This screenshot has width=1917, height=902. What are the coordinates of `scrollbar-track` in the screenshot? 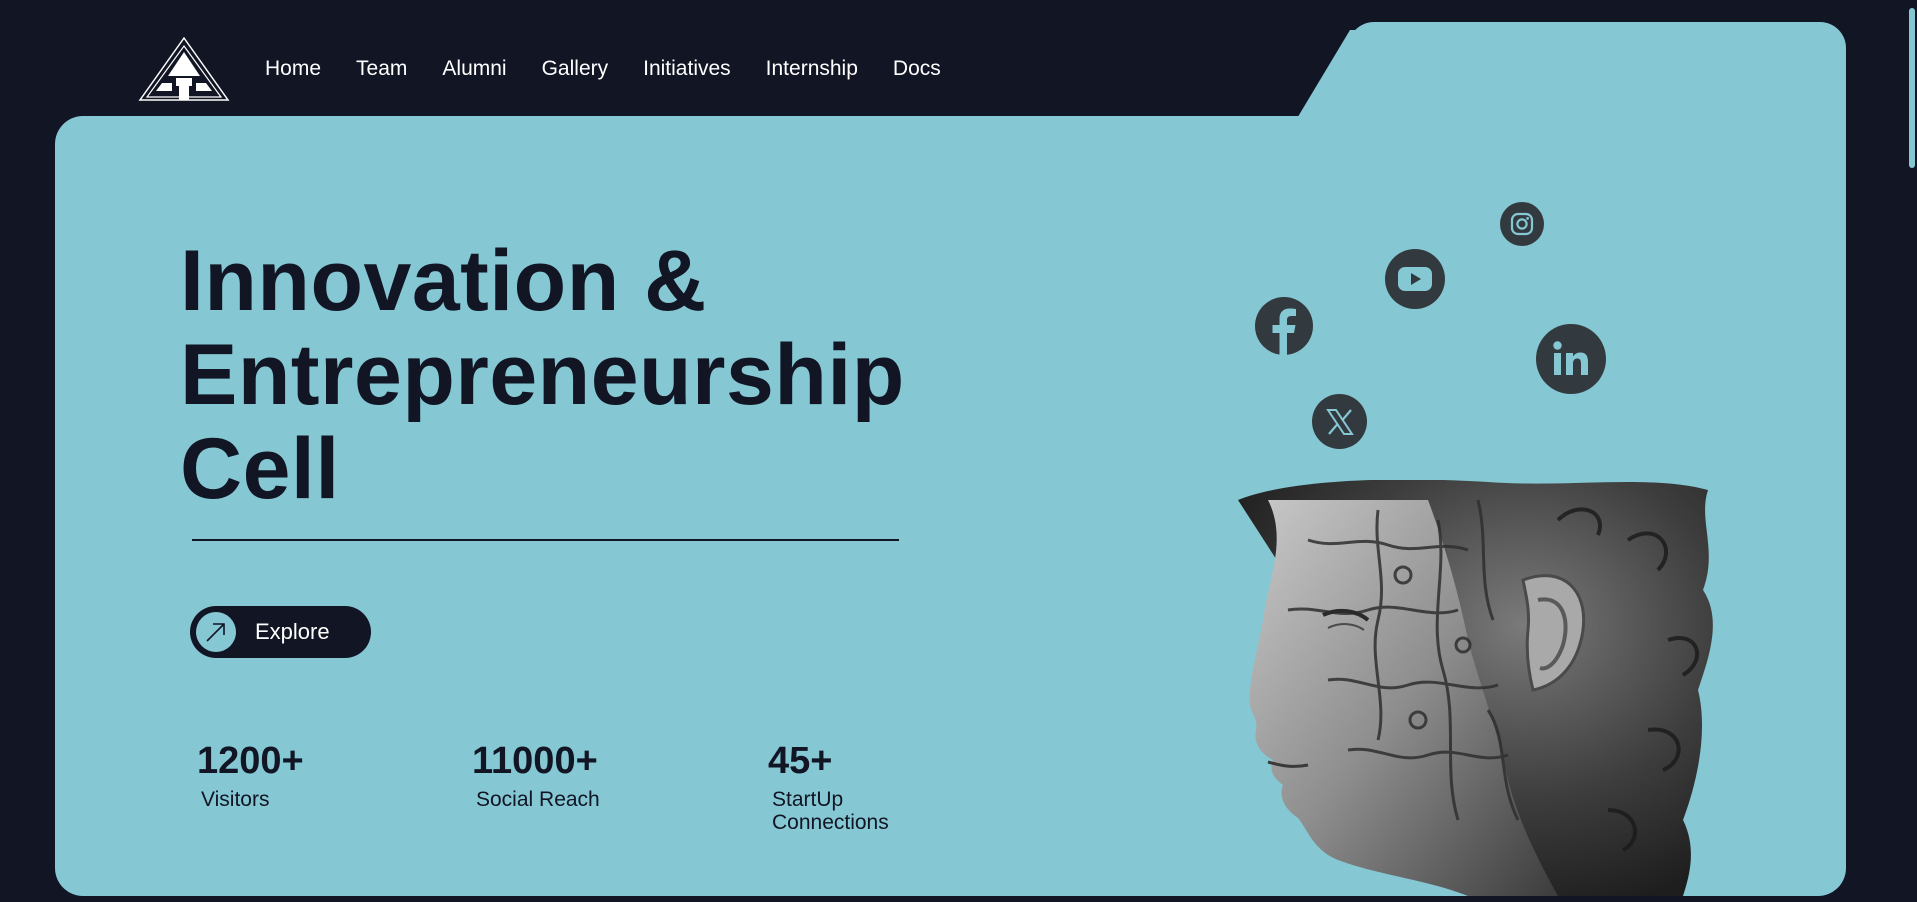 It's located at (1912, 451).